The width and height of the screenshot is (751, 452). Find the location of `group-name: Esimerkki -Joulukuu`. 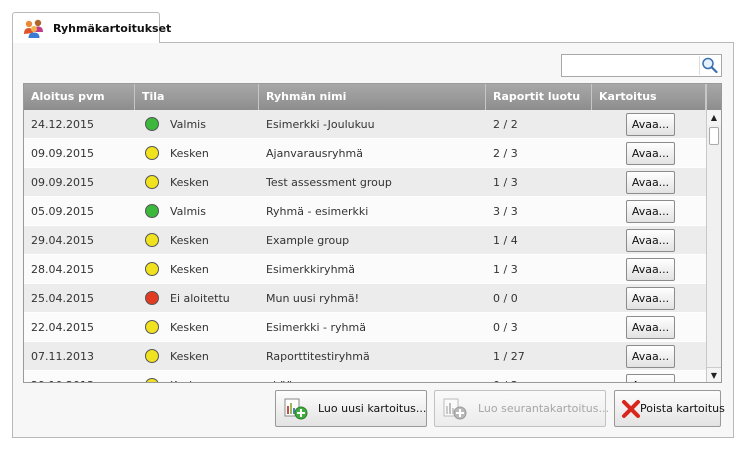

group-name: Esimerkki -Joulukuu is located at coordinates (320, 124).